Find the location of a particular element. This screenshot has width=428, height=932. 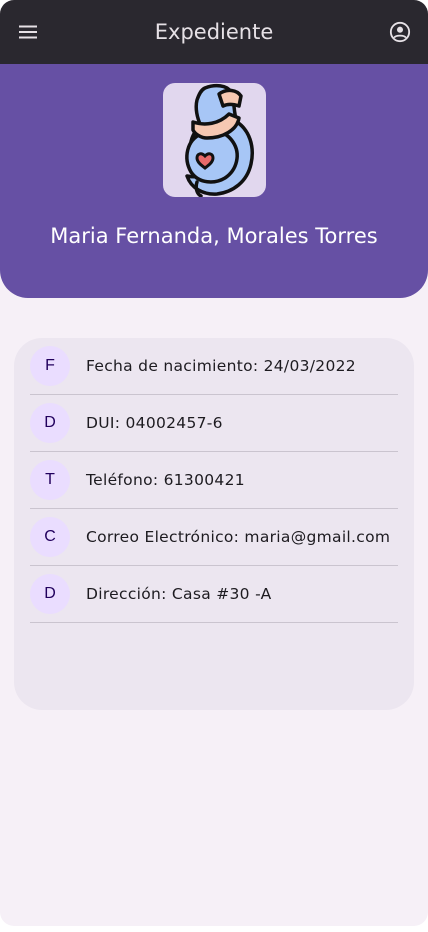

list-item-text: DUI: 04002457-6 is located at coordinates (154, 423).